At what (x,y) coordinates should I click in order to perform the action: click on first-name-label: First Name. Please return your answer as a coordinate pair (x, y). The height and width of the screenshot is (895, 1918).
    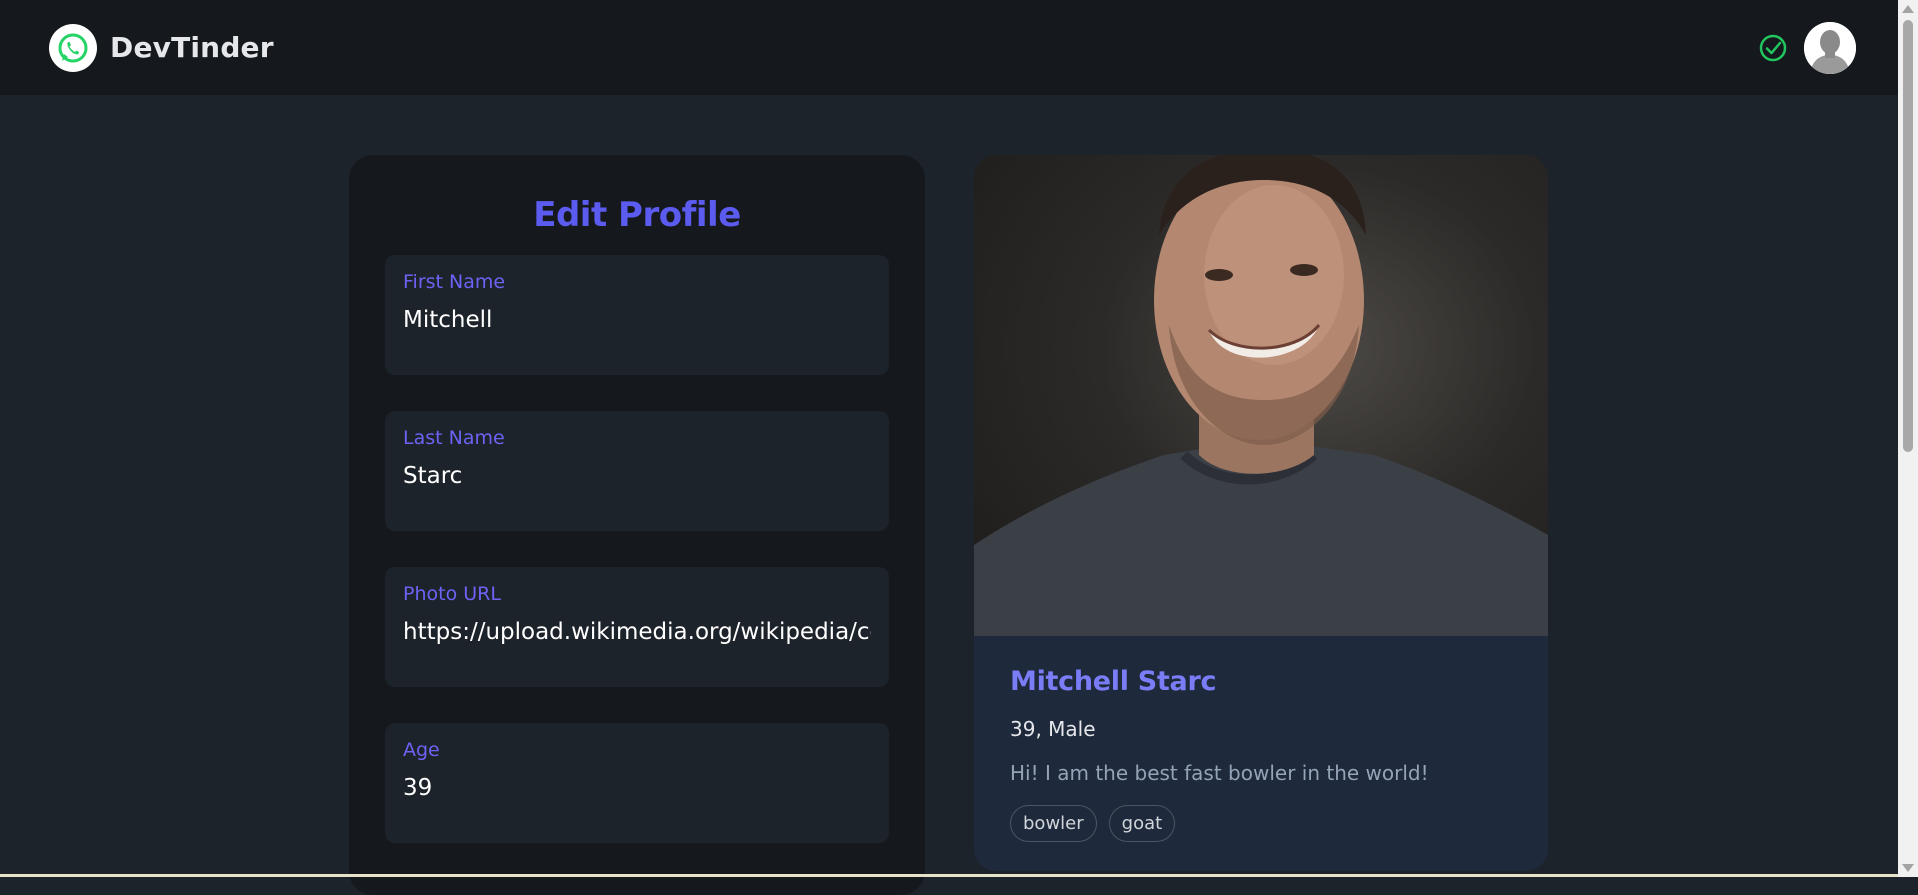
    Looking at the image, I should click on (637, 282).